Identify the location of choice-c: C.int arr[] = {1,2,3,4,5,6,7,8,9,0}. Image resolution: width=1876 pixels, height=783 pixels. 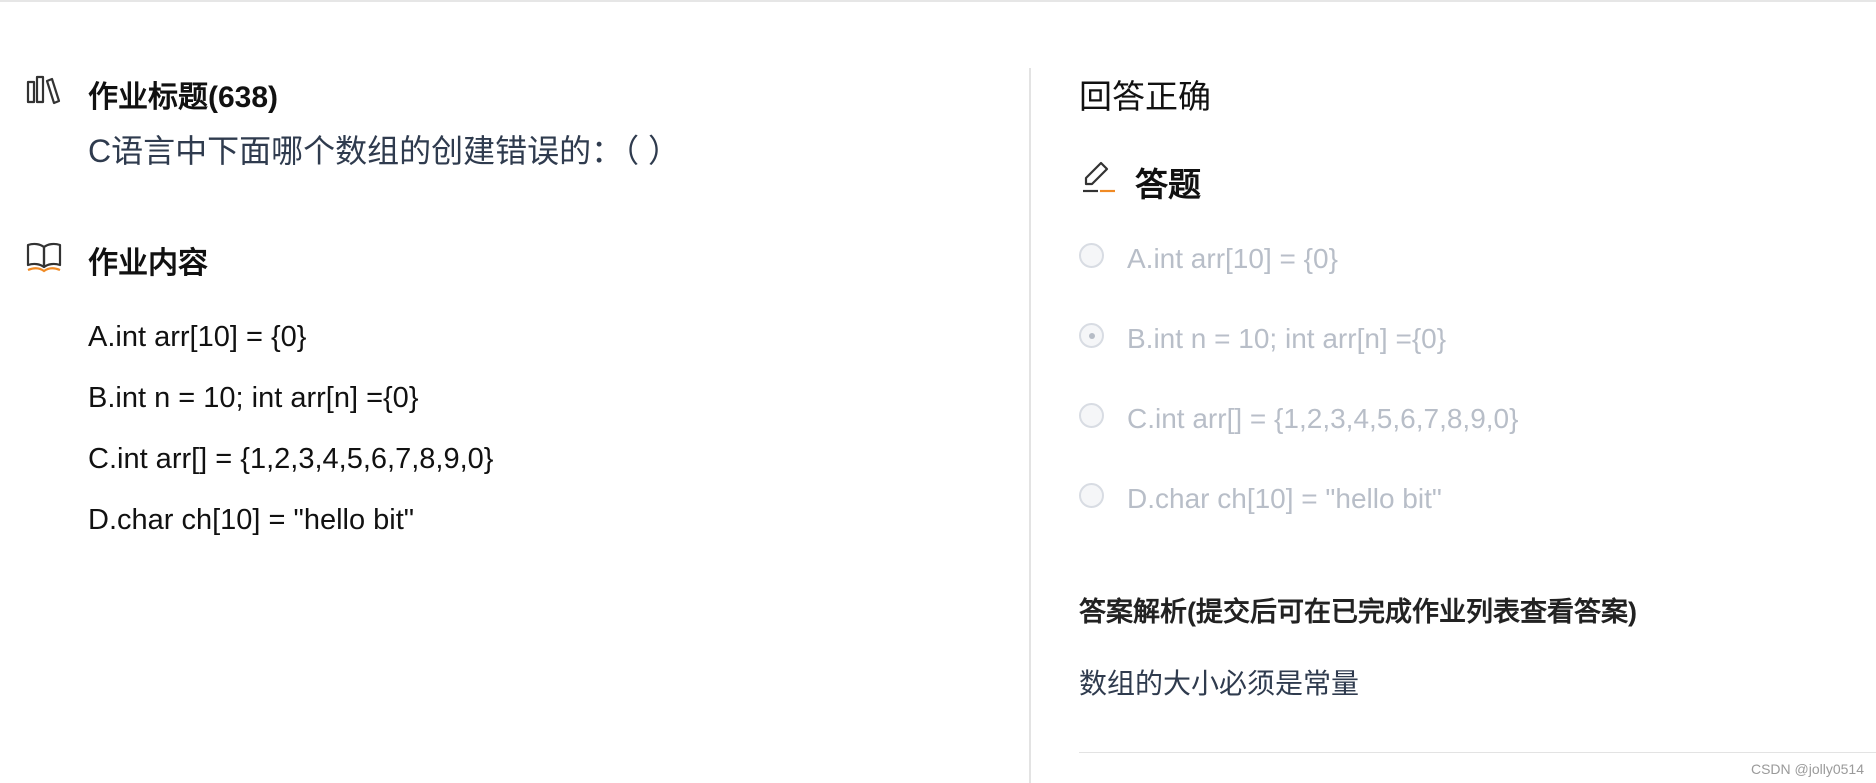
(1429, 417).